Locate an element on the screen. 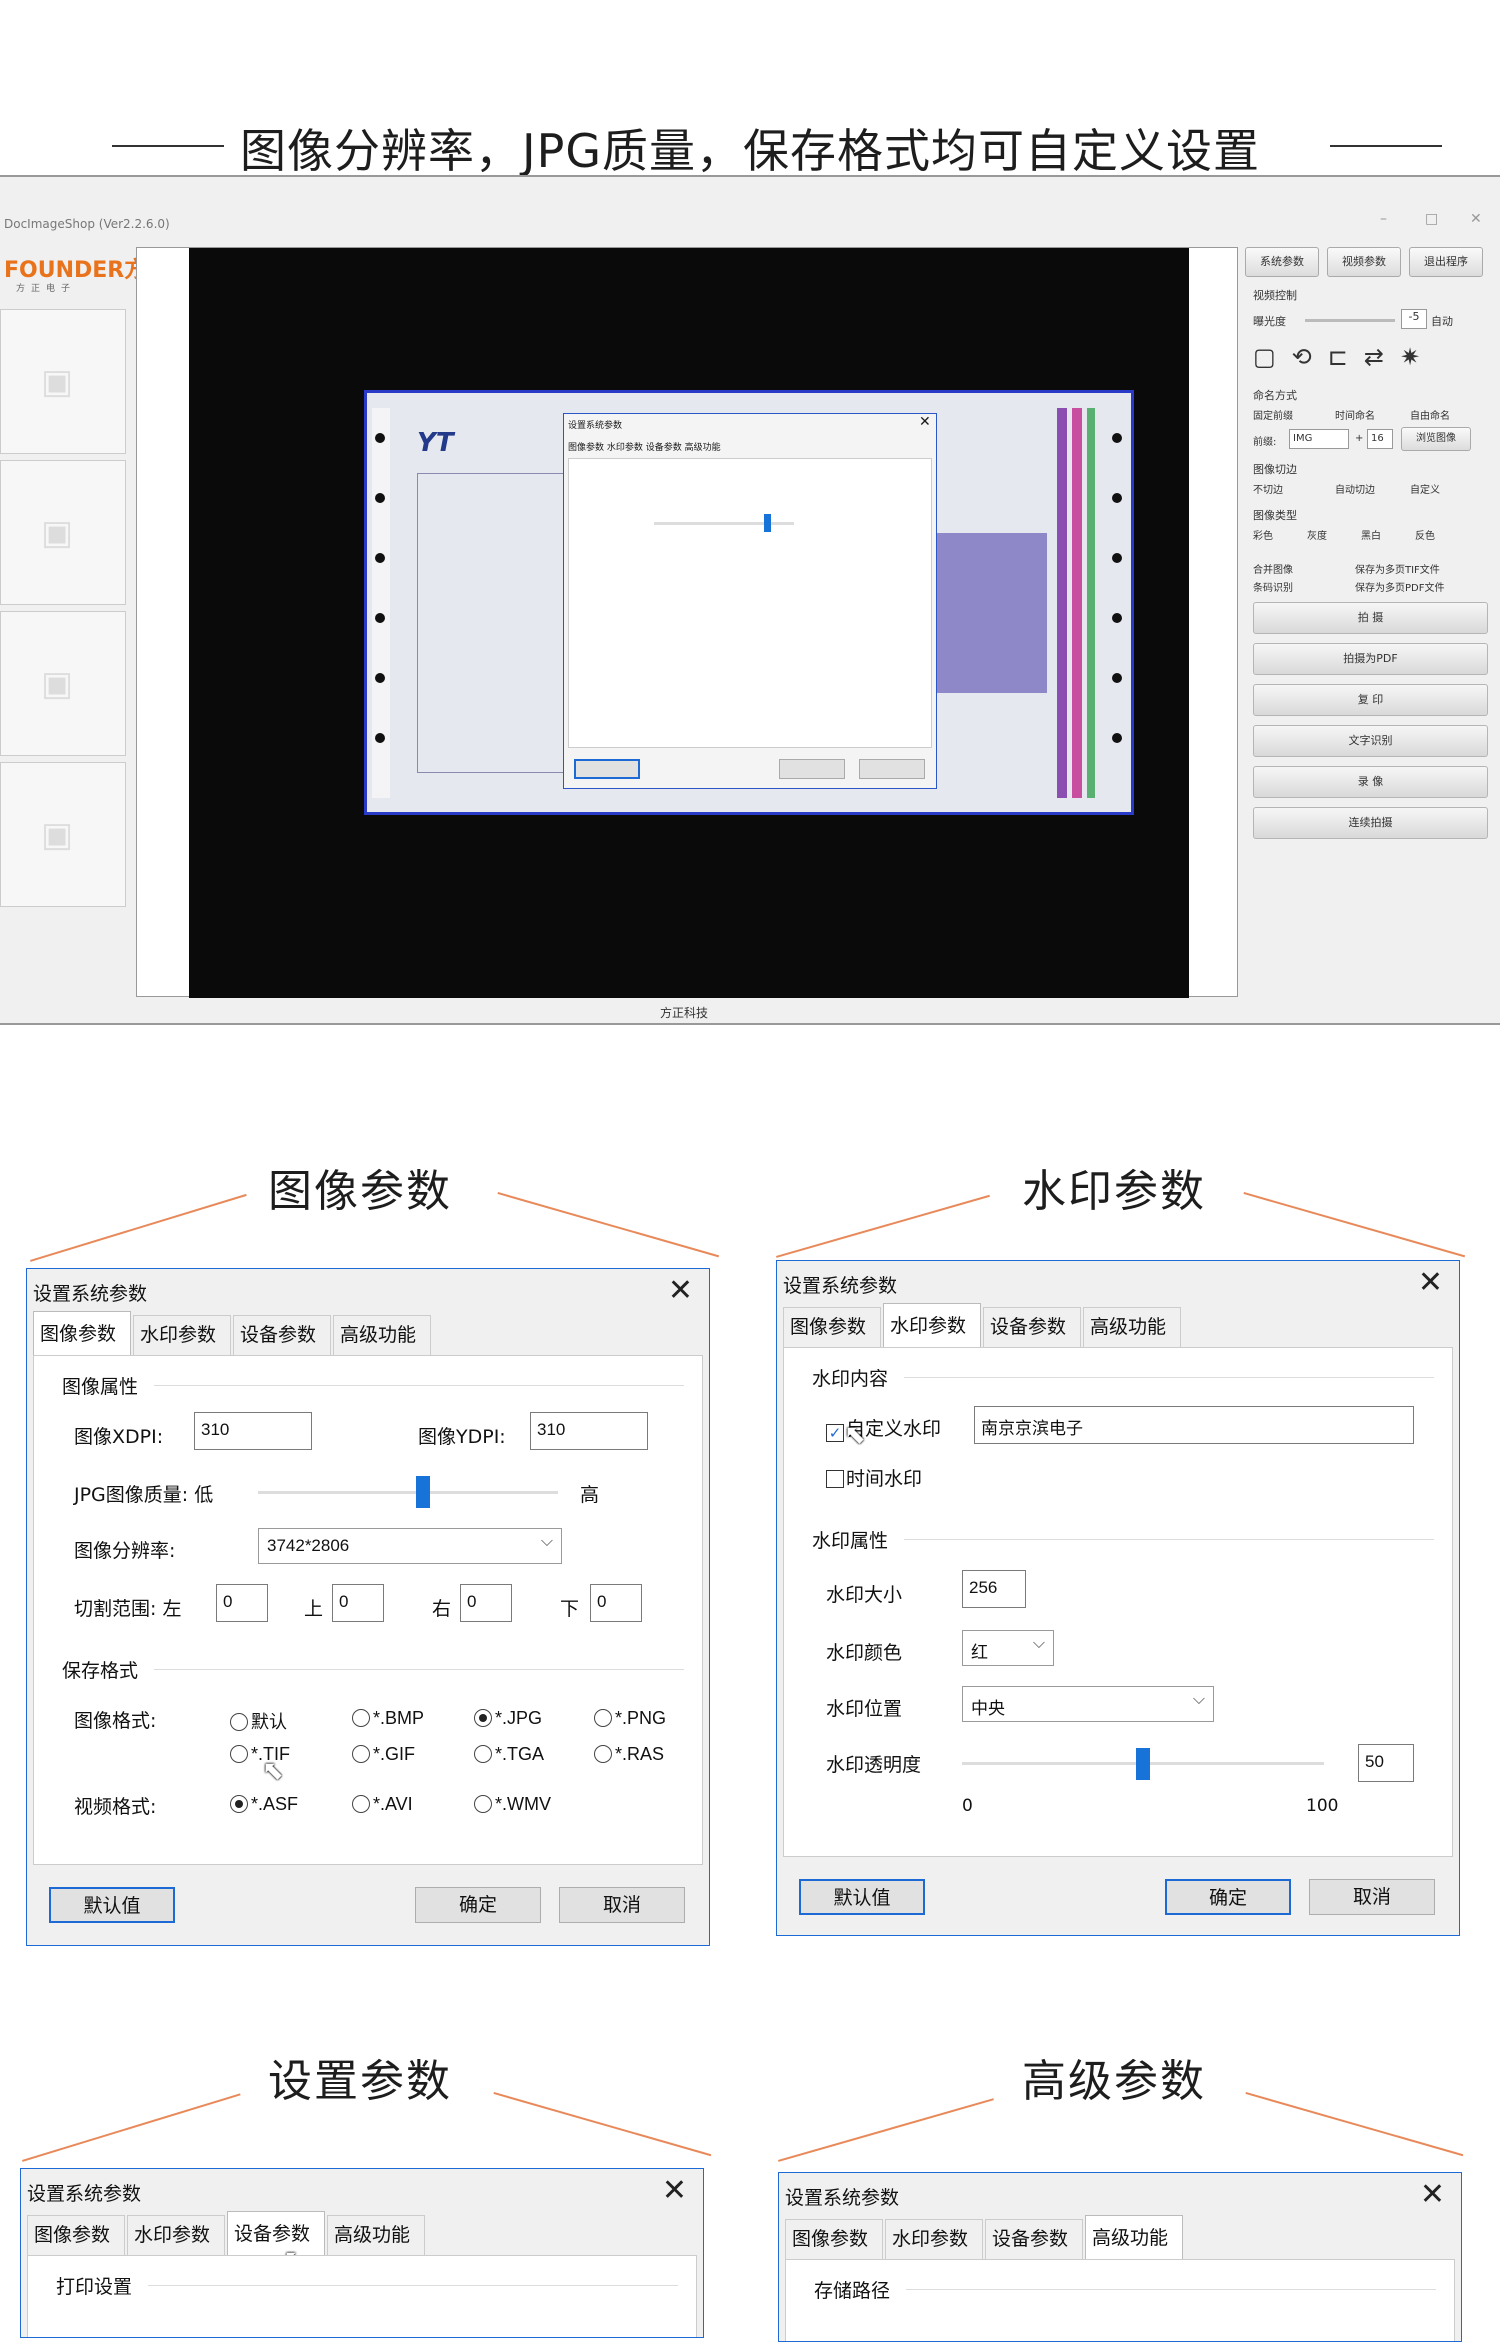 The height and width of the screenshot is (2342, 1500). naming-option-free: 自由命名 is located at coordinates (1430, 414).